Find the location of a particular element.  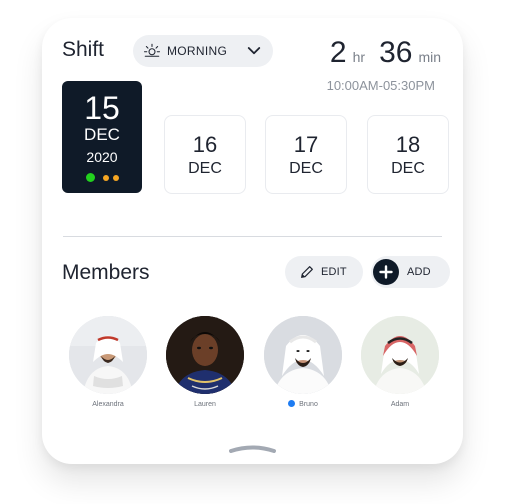

chevron-down-icon is located at coordinates (254, 51).